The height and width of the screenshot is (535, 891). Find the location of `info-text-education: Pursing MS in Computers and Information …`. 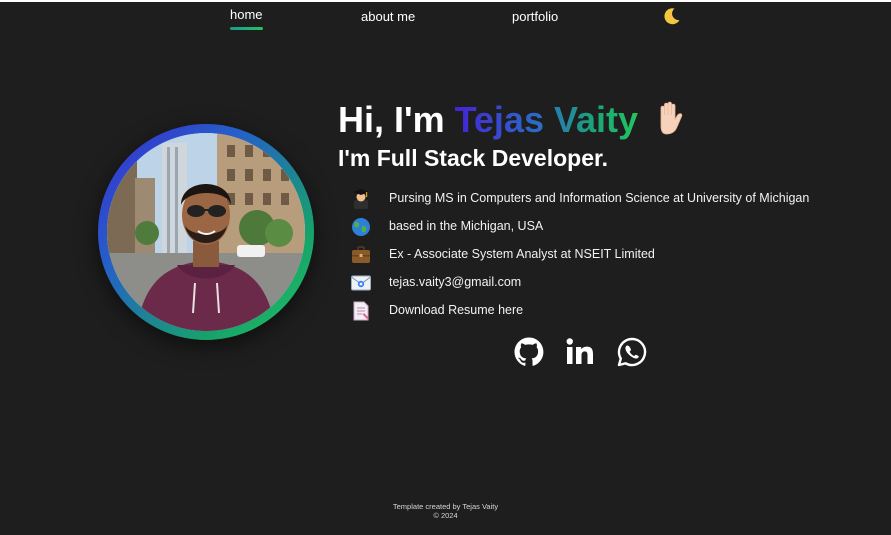

info-text-education: Pursing MS in Computers and Information … is located at coordinates (599, 198).